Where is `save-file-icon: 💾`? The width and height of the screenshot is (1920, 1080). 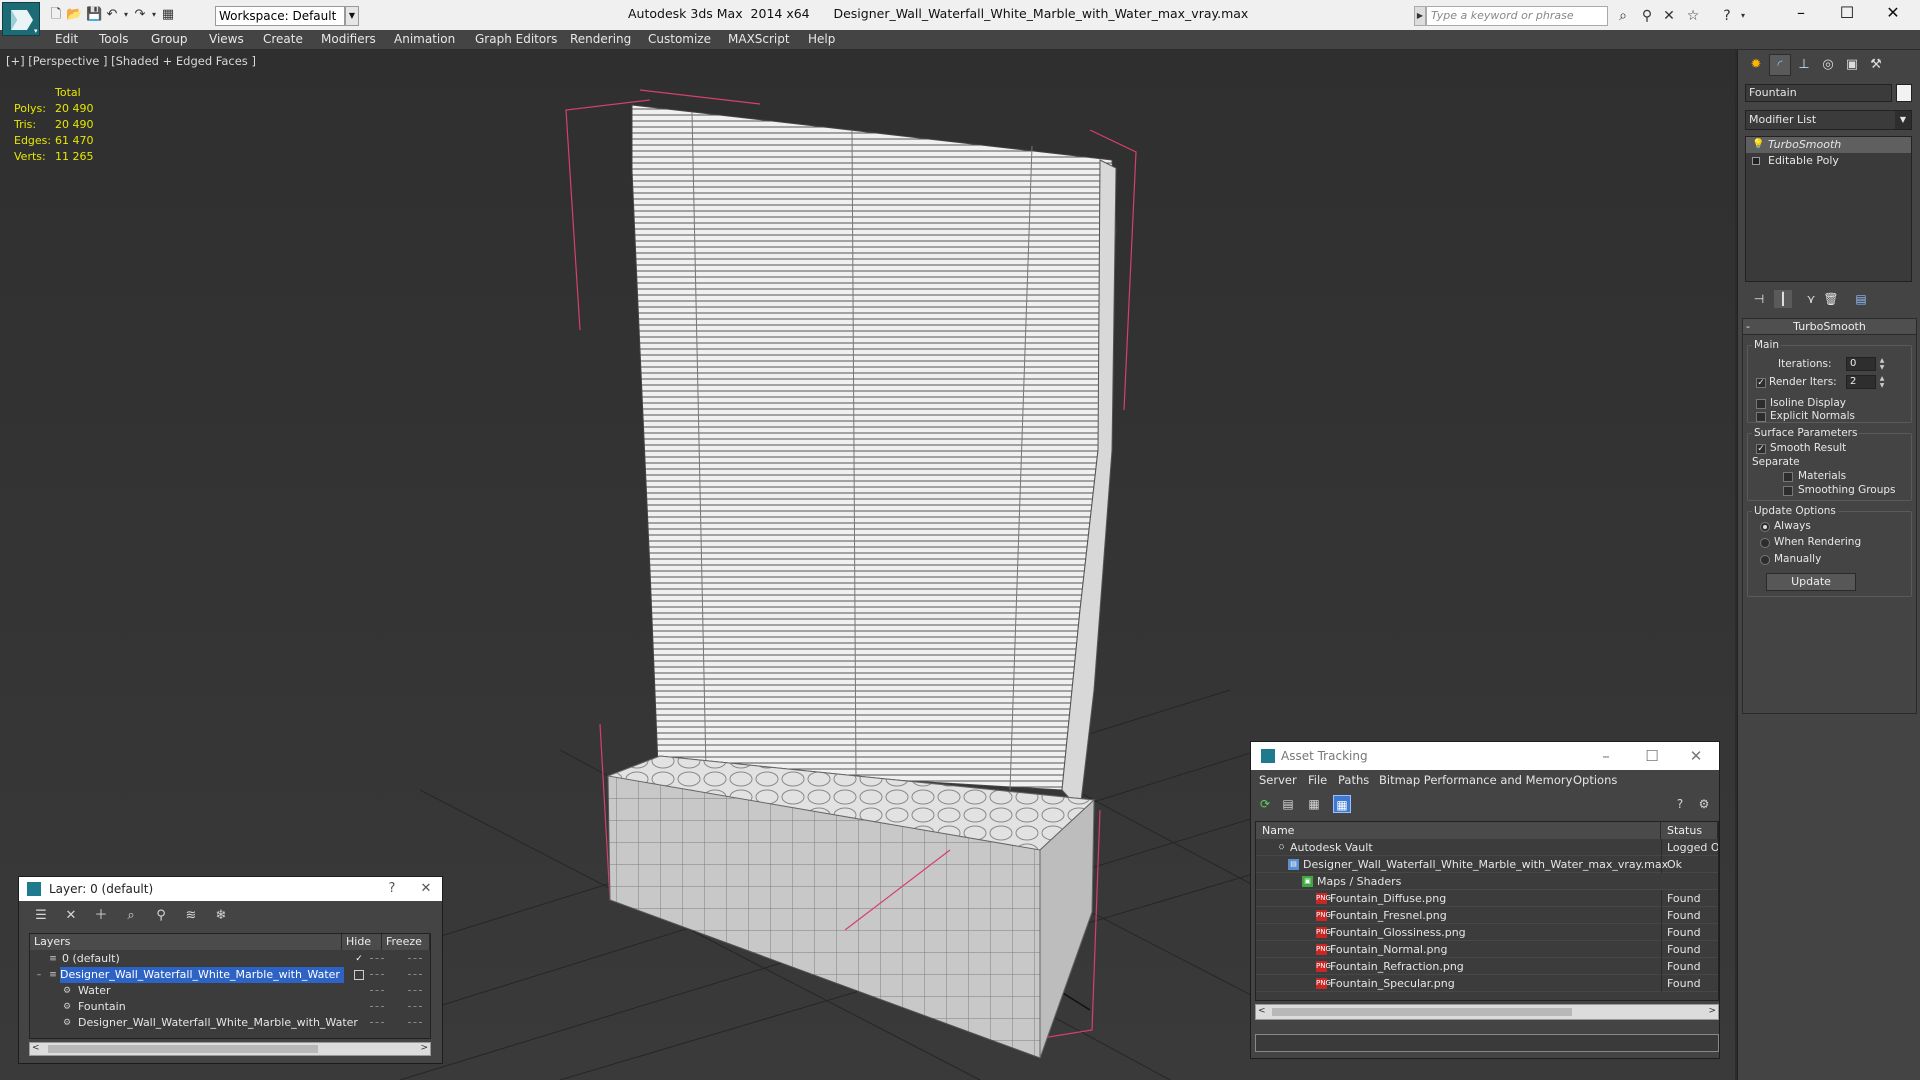 save-file-icon: 💾 is located at coordinates (94, 15).